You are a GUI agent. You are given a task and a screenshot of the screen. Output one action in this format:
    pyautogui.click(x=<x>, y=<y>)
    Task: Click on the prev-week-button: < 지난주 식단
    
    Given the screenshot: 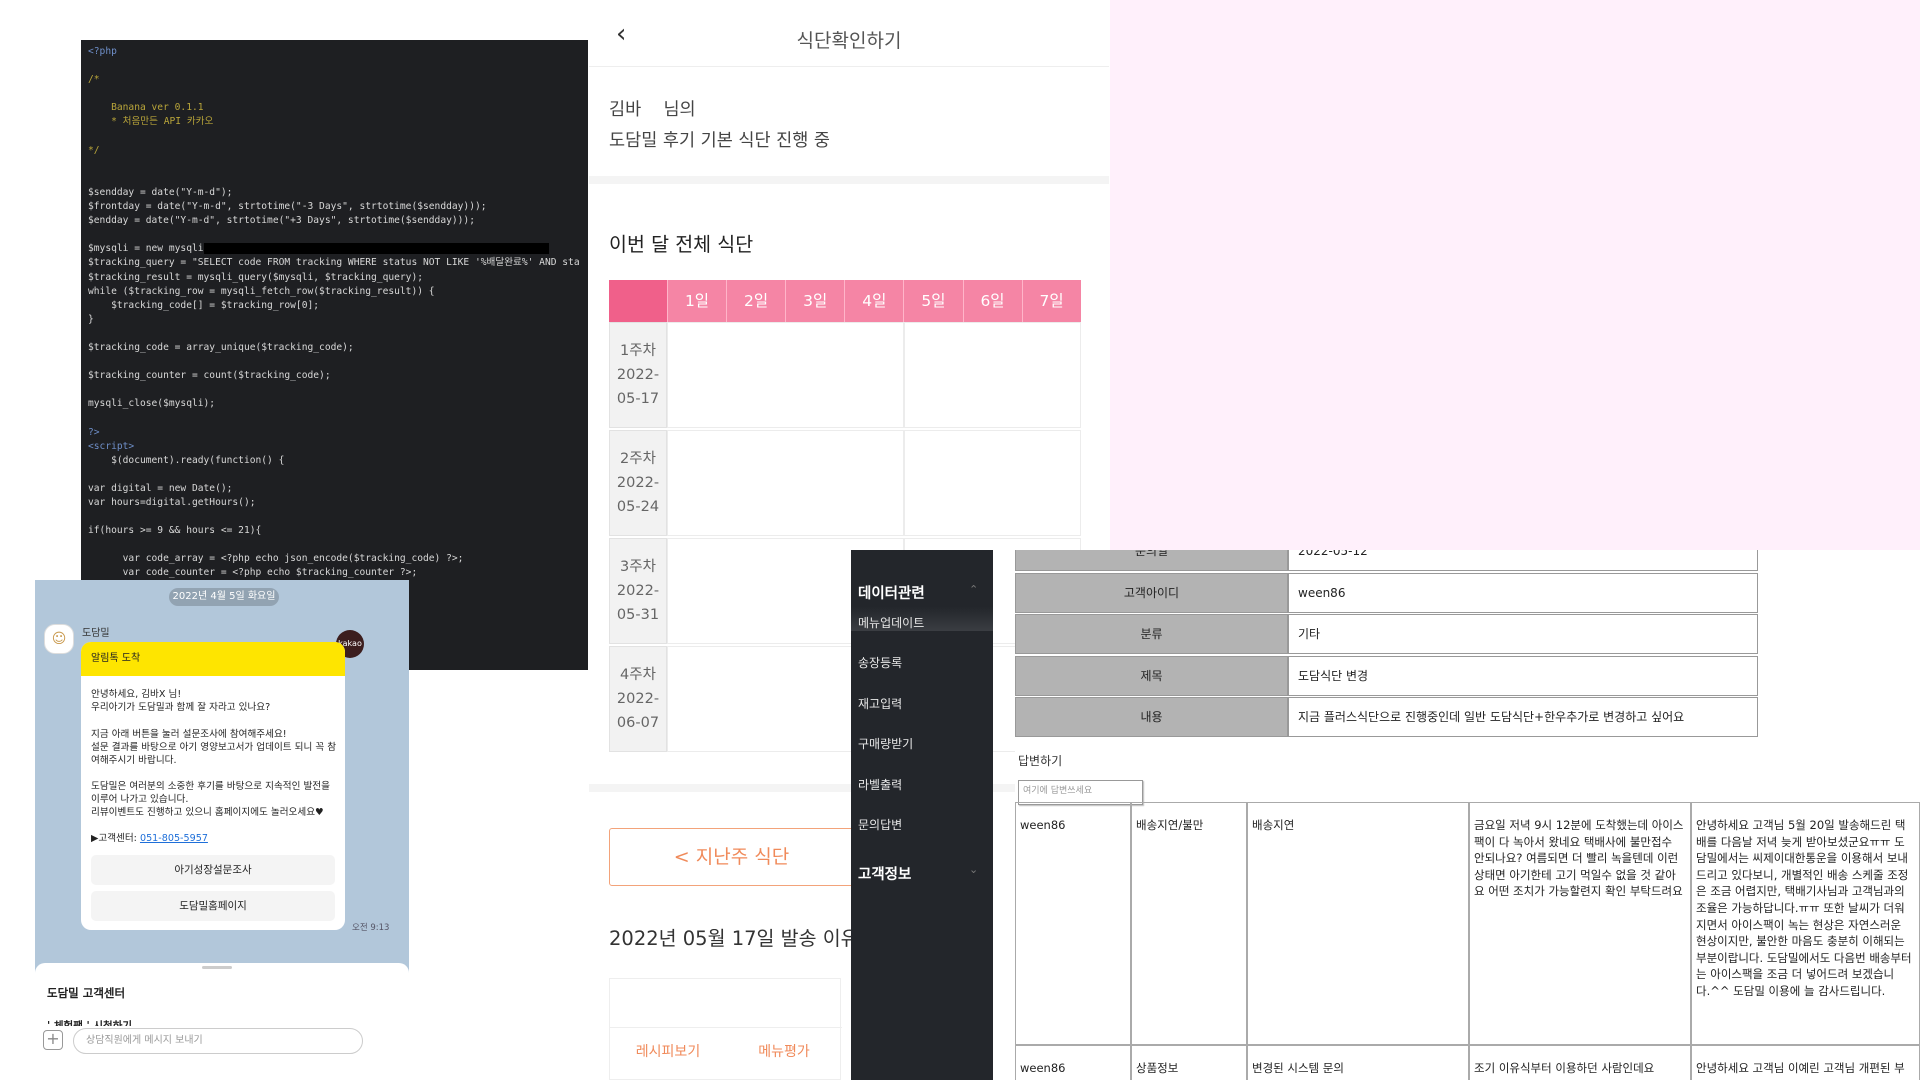 What is the action you would take?
    pyautogui.click(x=731, y=857)
    